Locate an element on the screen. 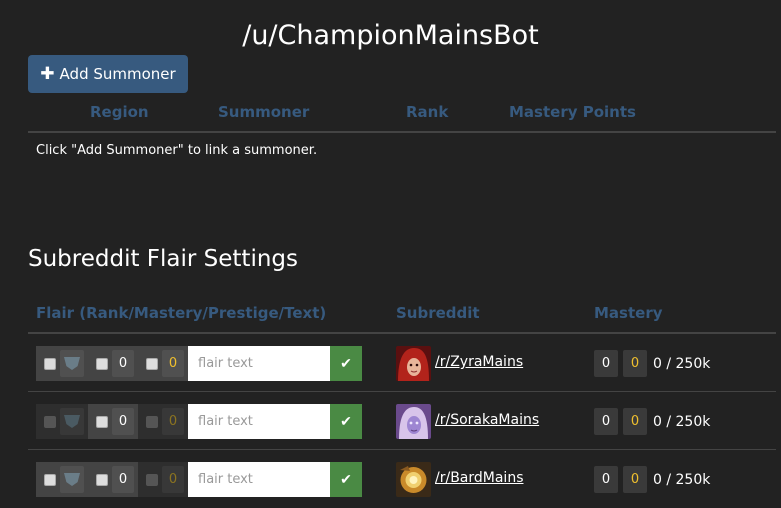 This screenshot has width=781, height=508. flair-row-zyra: 0 0 ✔ /r/ZyraMains 0 0 0 / 250k is located at coordinates (402, 362).